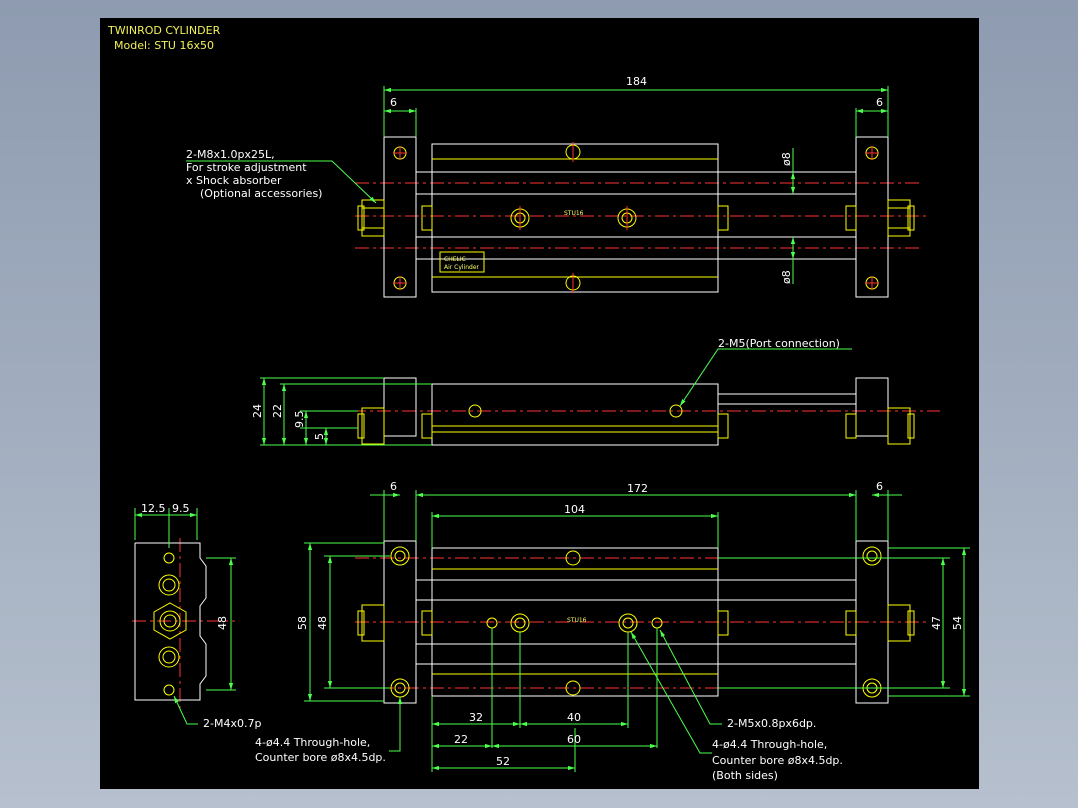  I want to click on note-stroke-line-1: 2-M8x1.0px25L,, so click(230, 154).